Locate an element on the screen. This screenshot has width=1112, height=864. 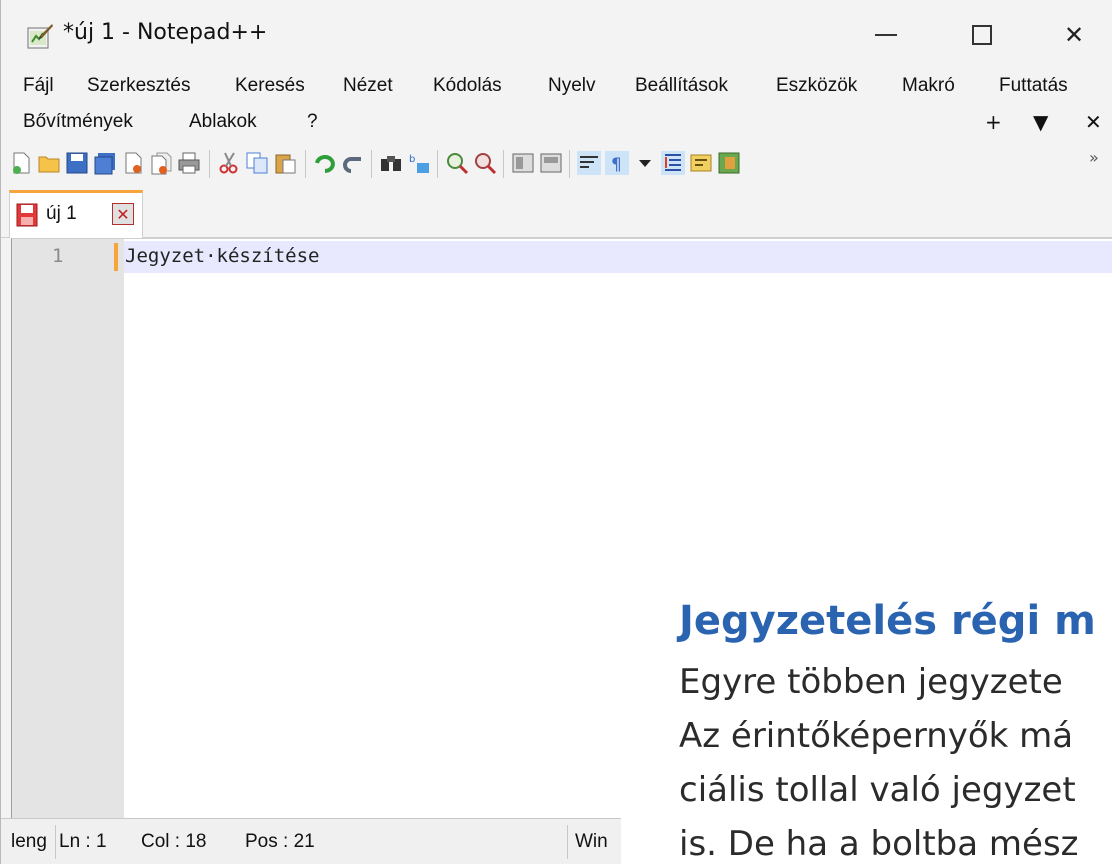
sync-horizontal-scroll-icon is located at coordinates (551, 163).